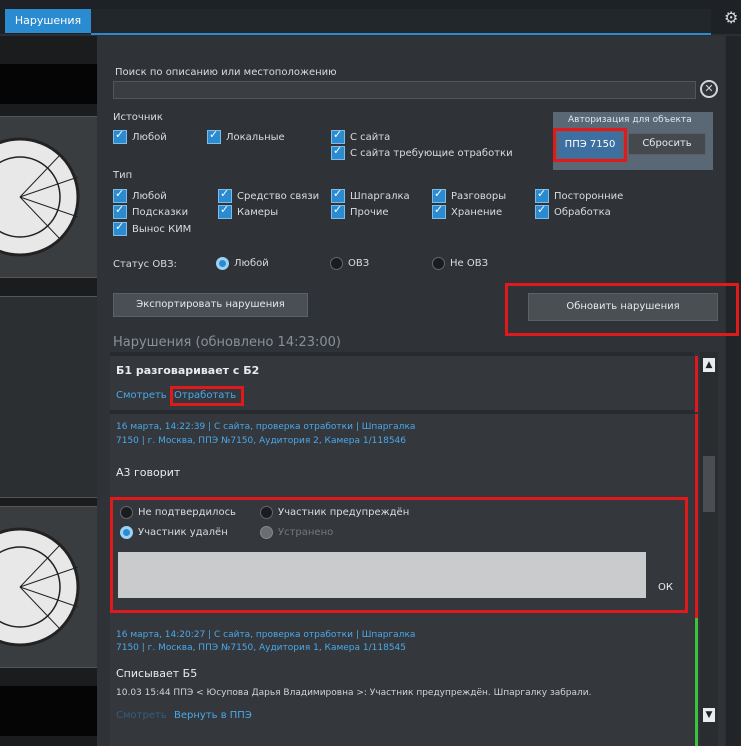 Image resolution: width=741 pixels, height=746 pixels. I want to click on checkbox-label: Обработка, so click(582, 212).